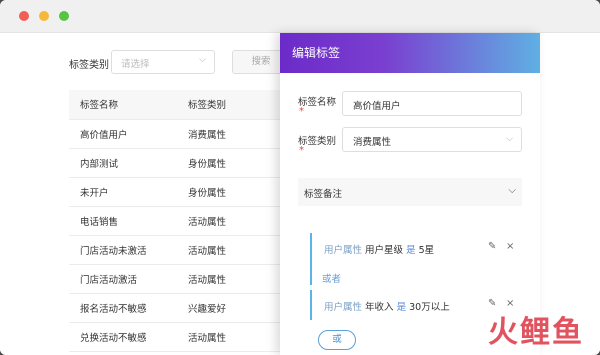  What do you see at coordinates (64, 16) in the screenshot?
I see `maximize-window-button` at bounding box center [64, 16].